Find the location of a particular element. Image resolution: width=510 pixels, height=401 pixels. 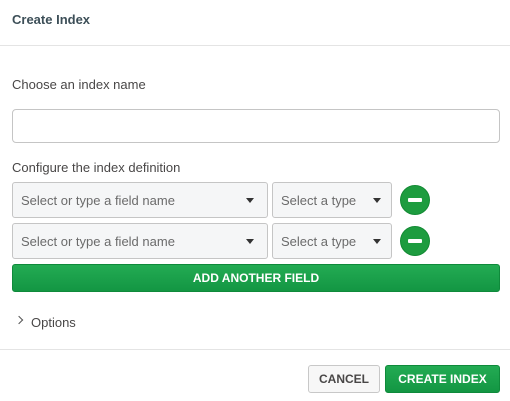

options-label: Options is located at coordinates (53, 322).